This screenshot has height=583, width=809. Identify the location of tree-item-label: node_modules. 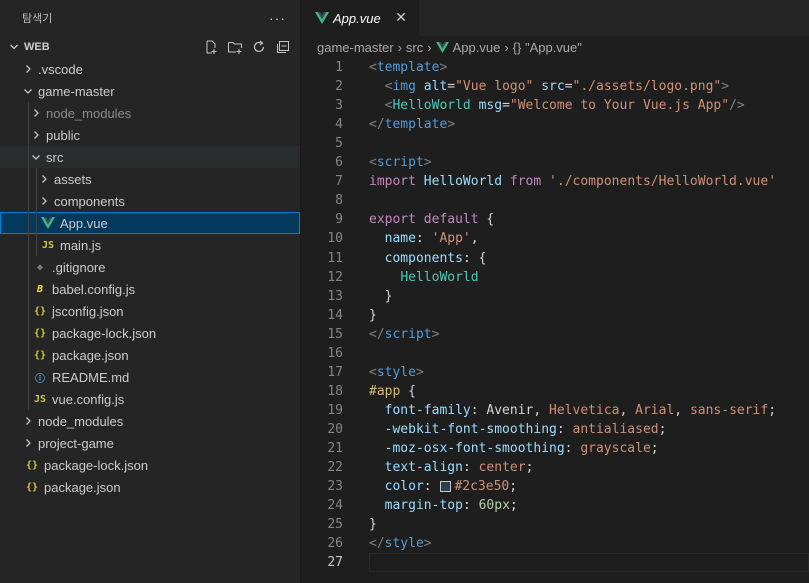
(81, 421).